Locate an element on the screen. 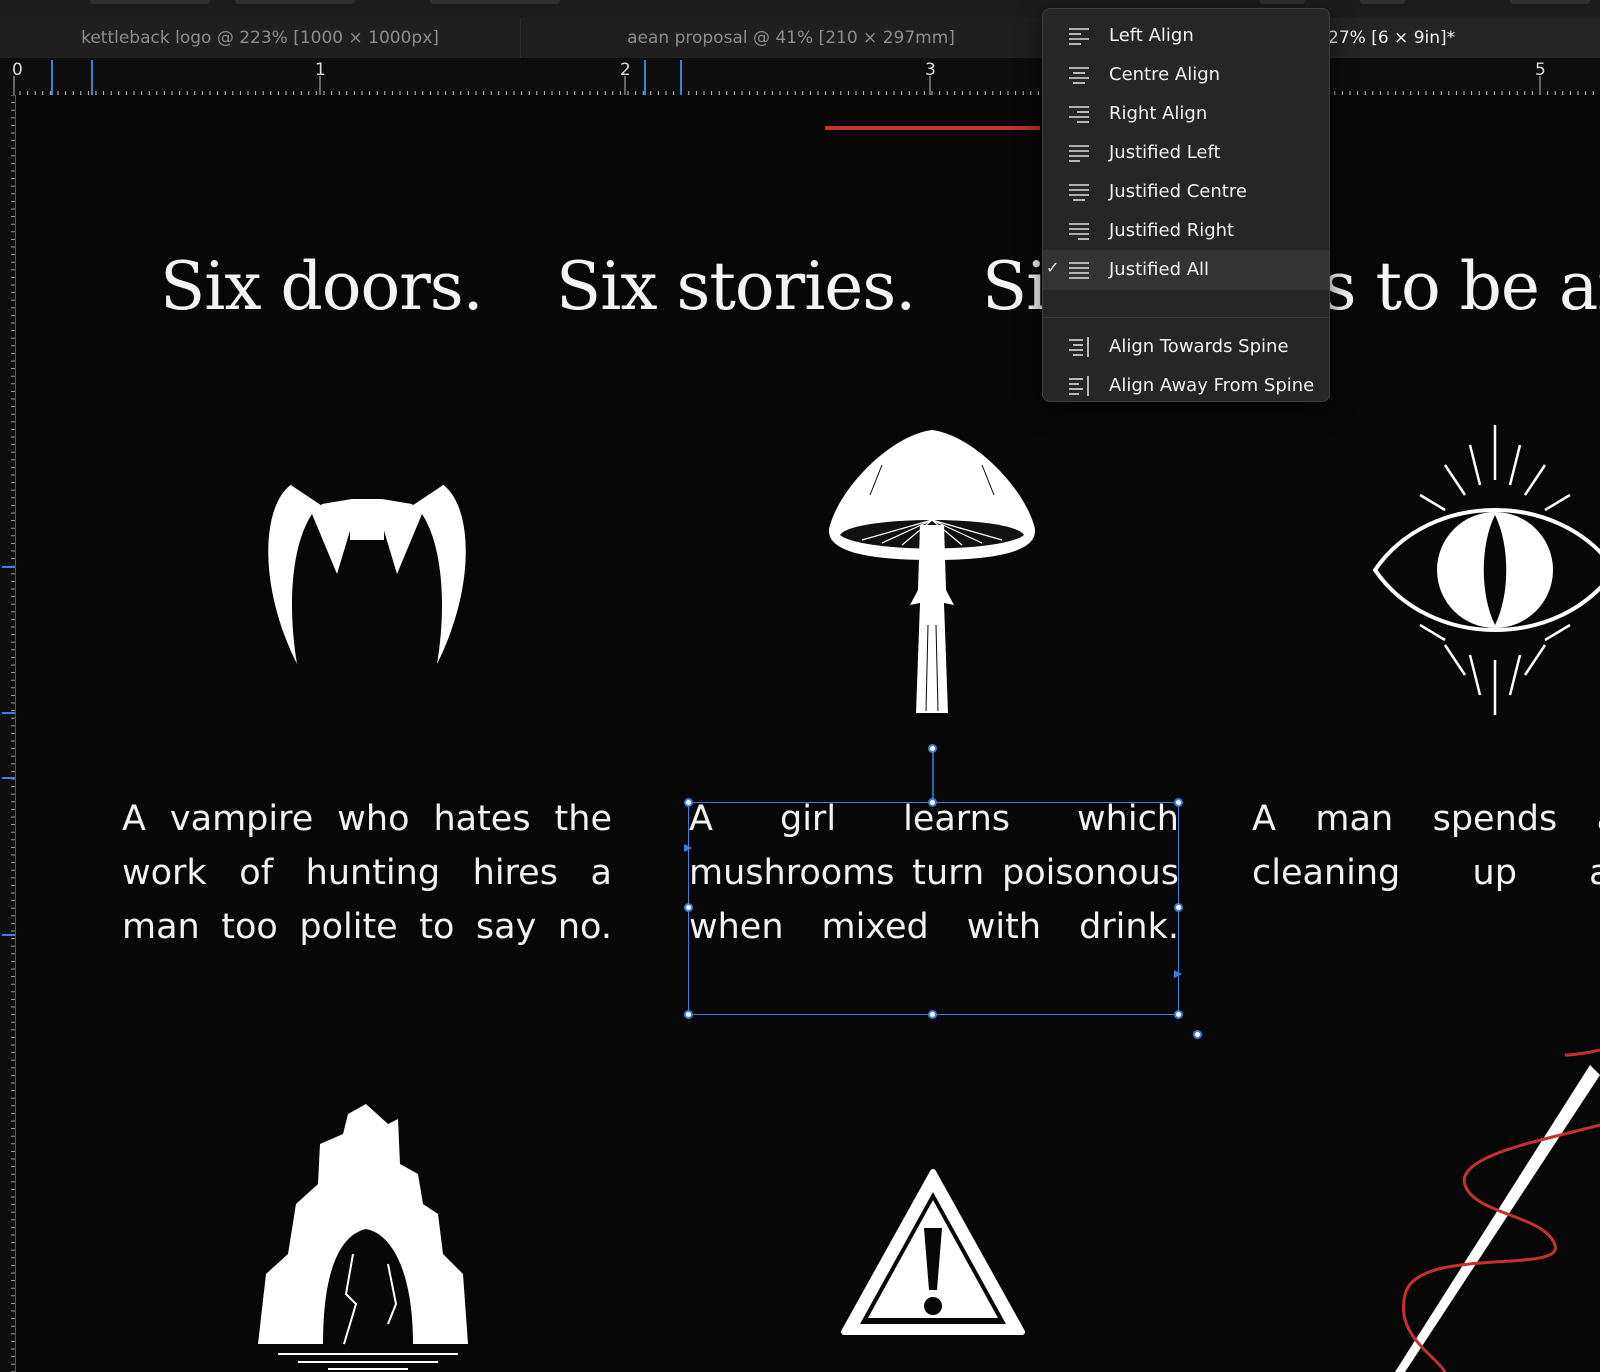 This screenshot has width=1600, height=1372. vertical-ruler is located at coordinates (8, 733).